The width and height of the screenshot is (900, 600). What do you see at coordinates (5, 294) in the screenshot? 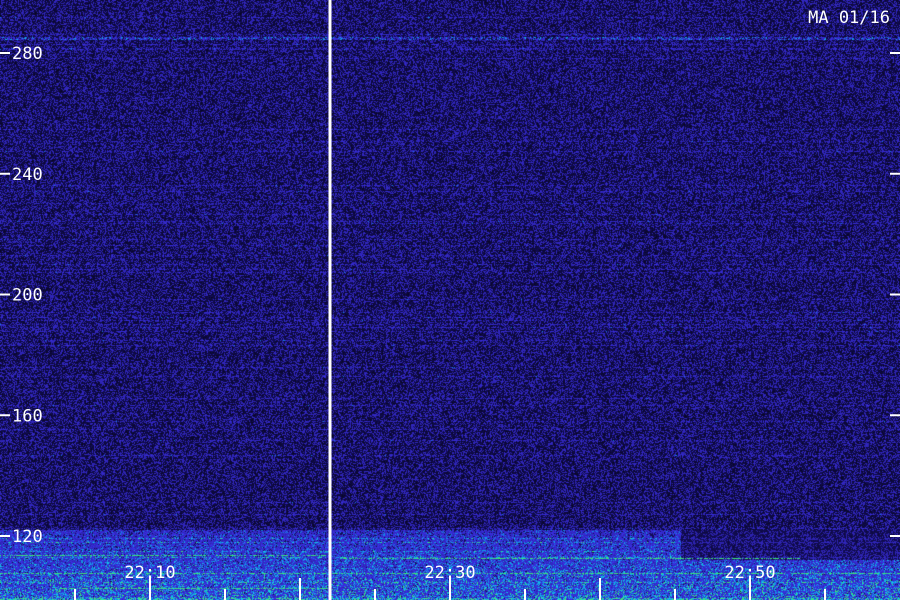
I see `y-axis-left` at bounding box center [5, 294].